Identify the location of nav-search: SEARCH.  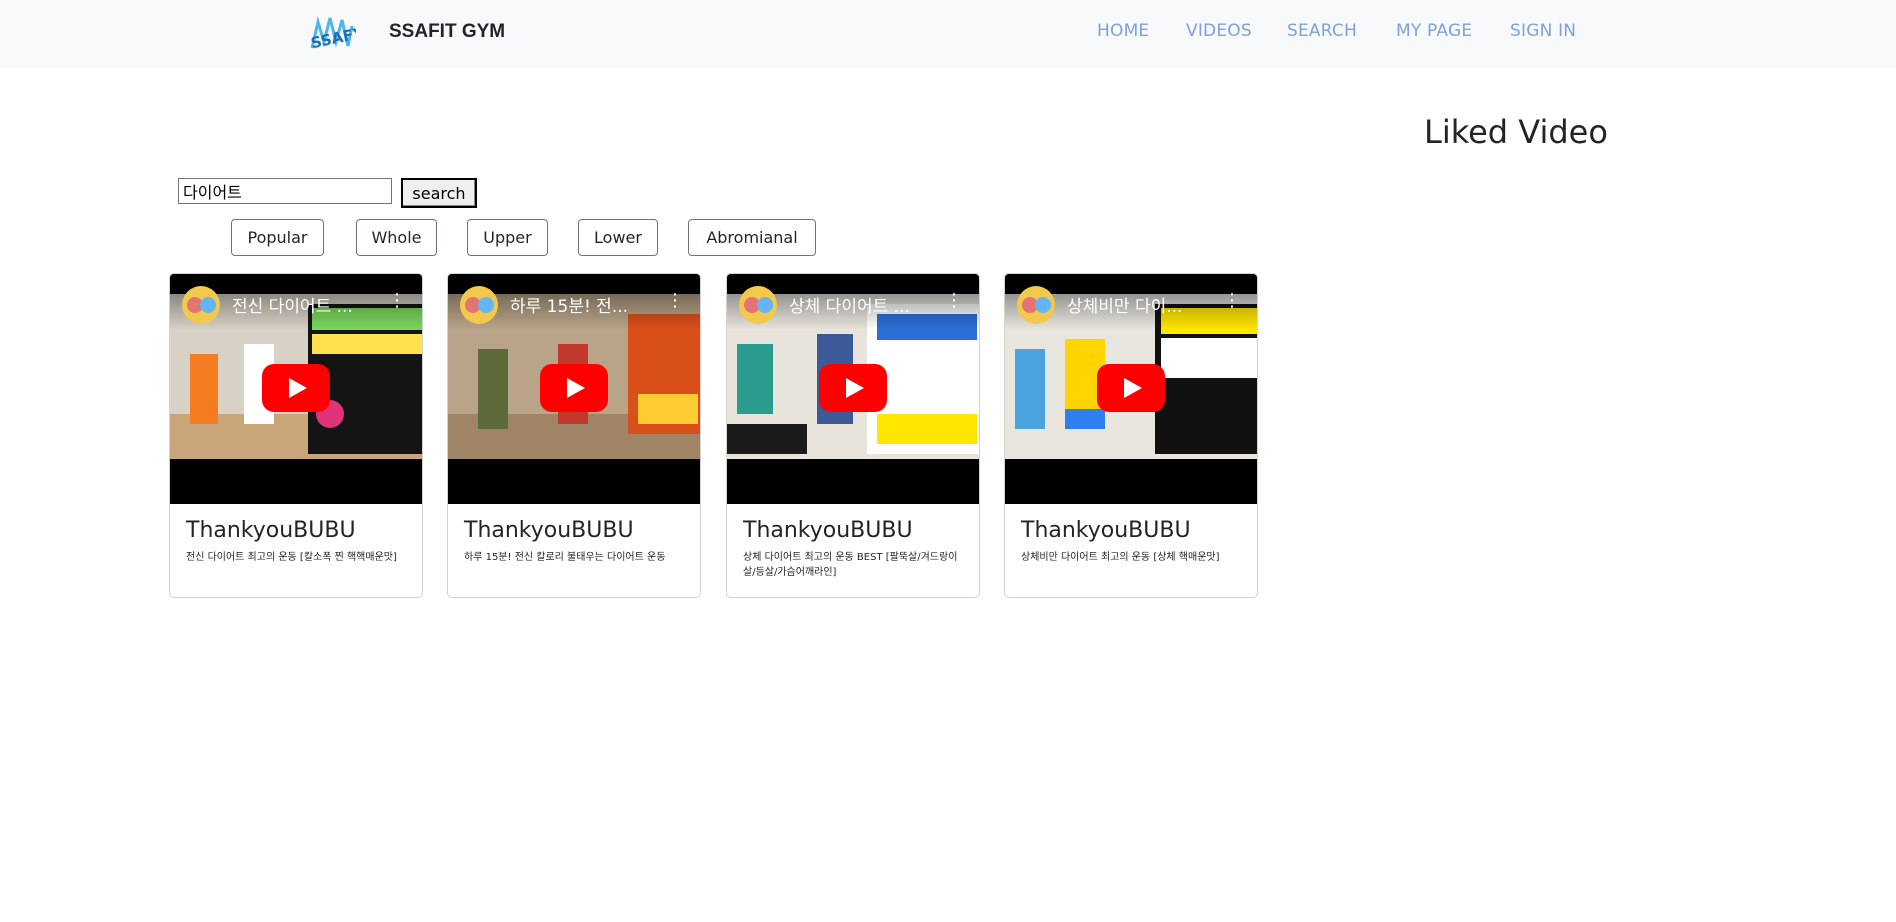
(1322, 31).